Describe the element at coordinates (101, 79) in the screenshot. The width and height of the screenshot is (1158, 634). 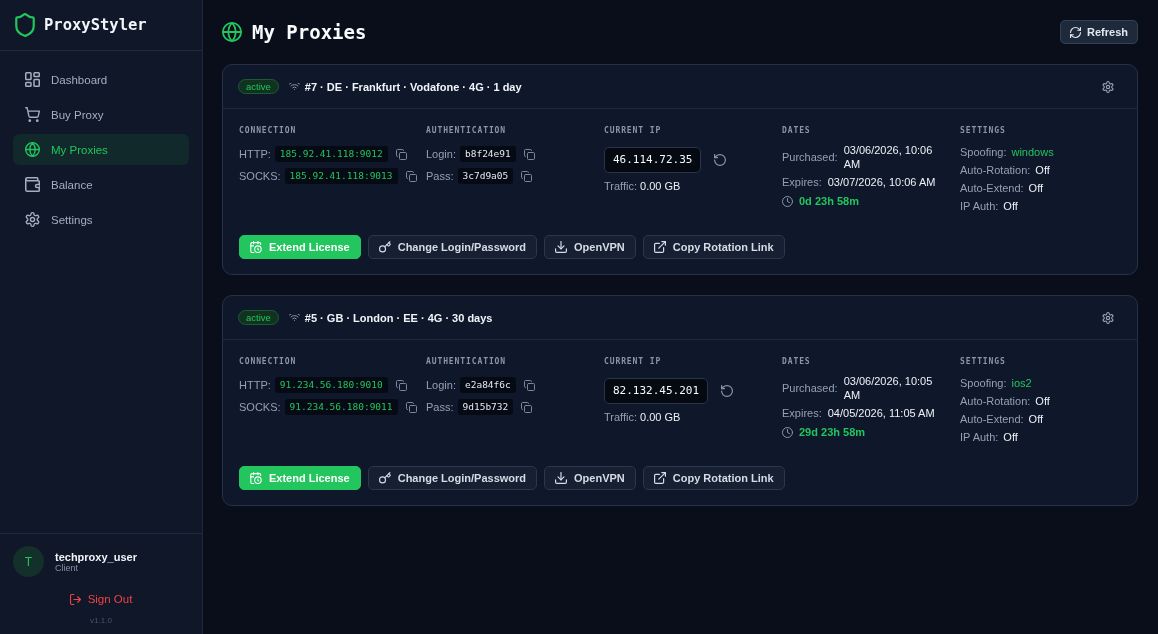
I see `nav-item: Dashboard` at that location.